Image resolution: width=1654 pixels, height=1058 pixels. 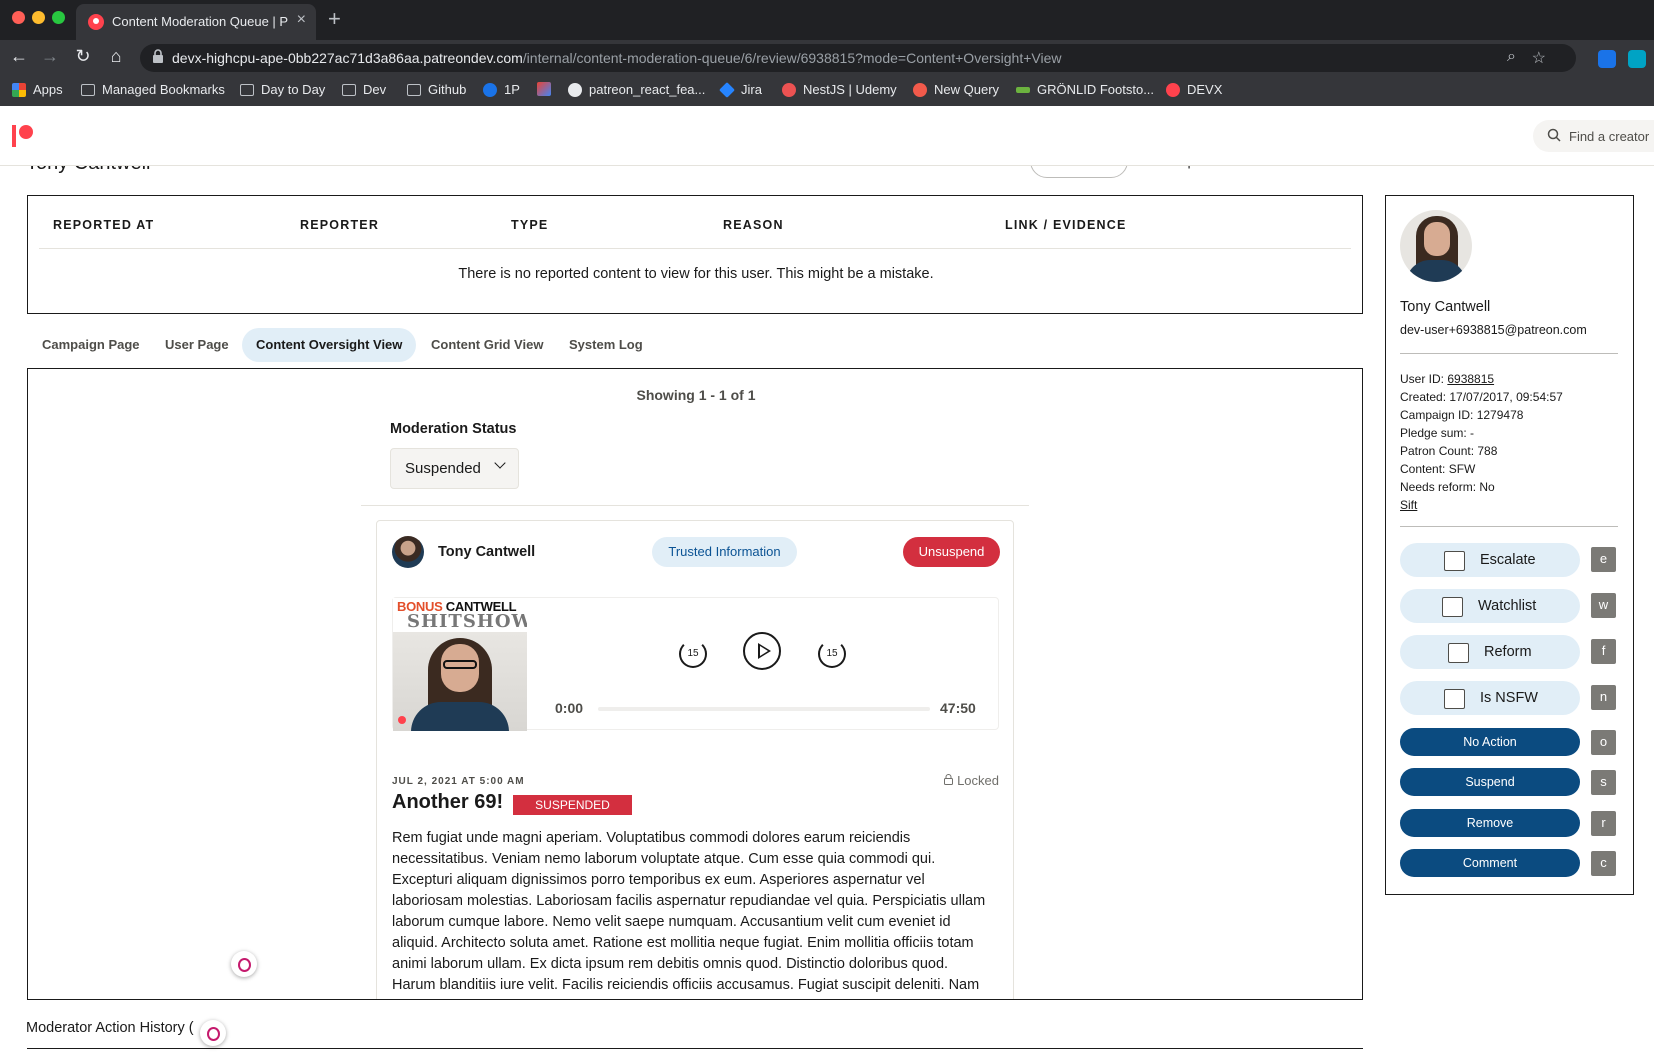 I want to click on bookmark-day-to-day: Day to Day, so click(x=282, y=89).